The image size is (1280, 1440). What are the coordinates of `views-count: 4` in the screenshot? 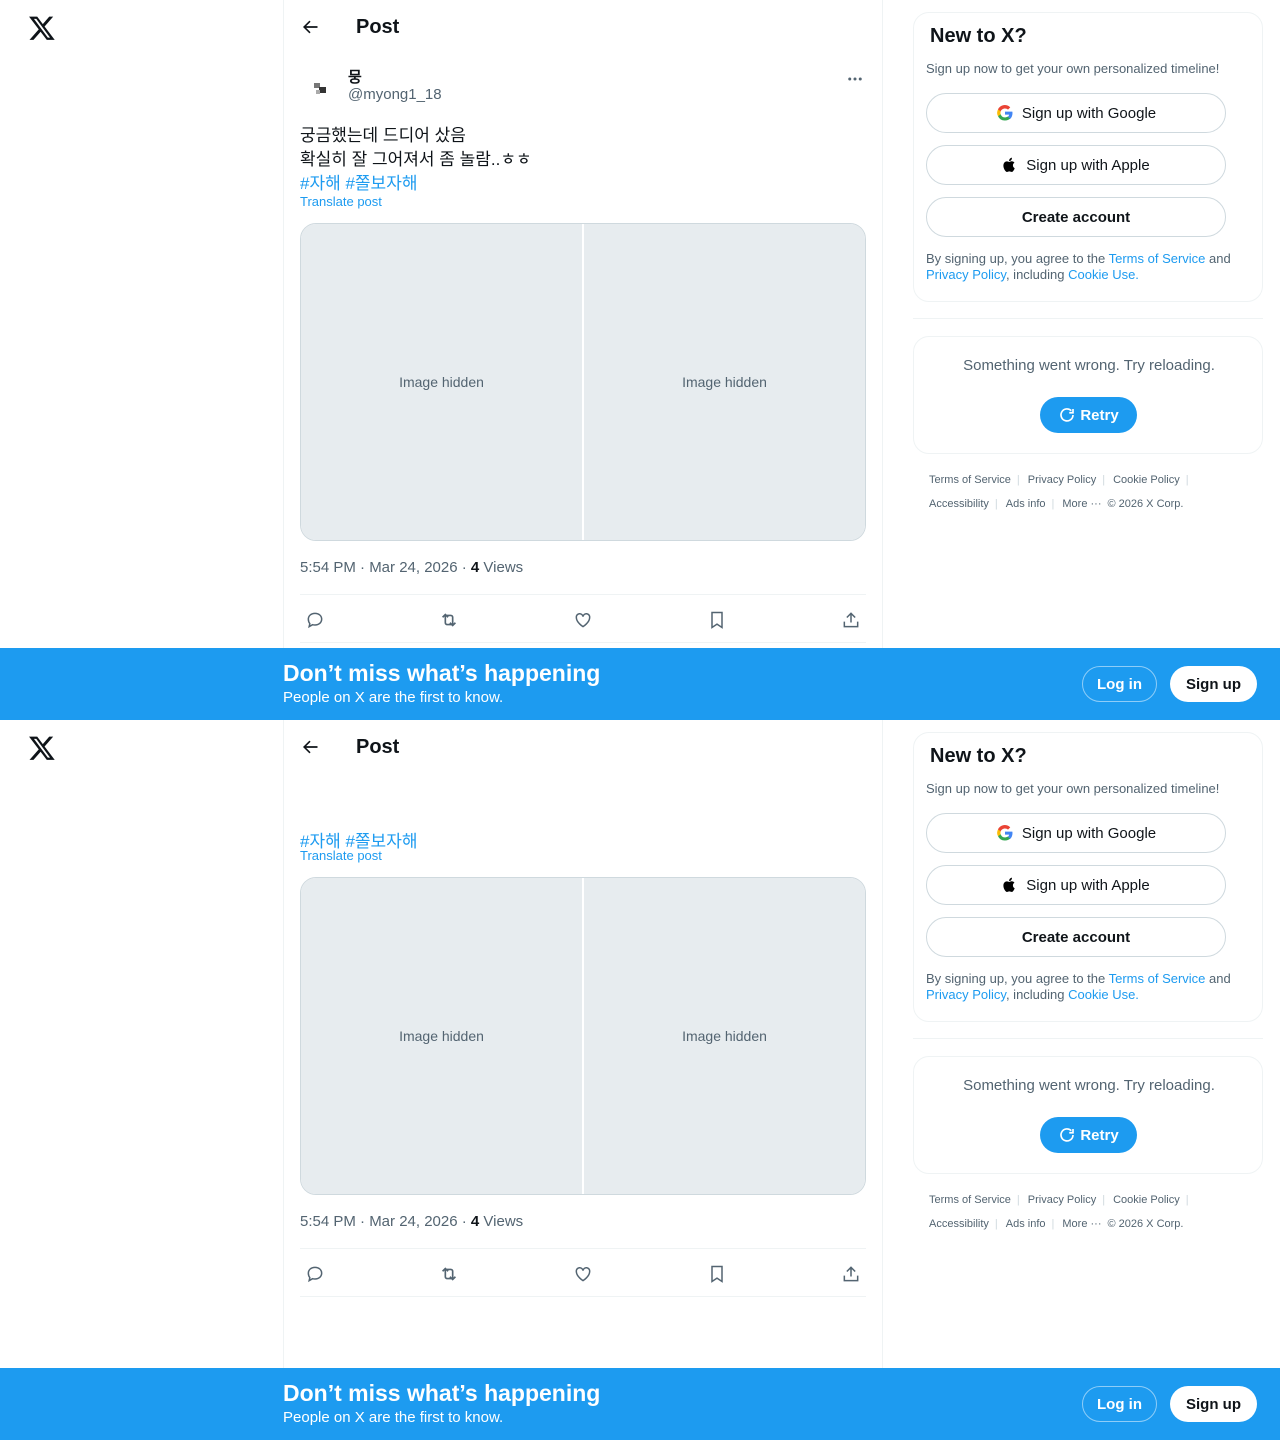 It's located at (475, 567).